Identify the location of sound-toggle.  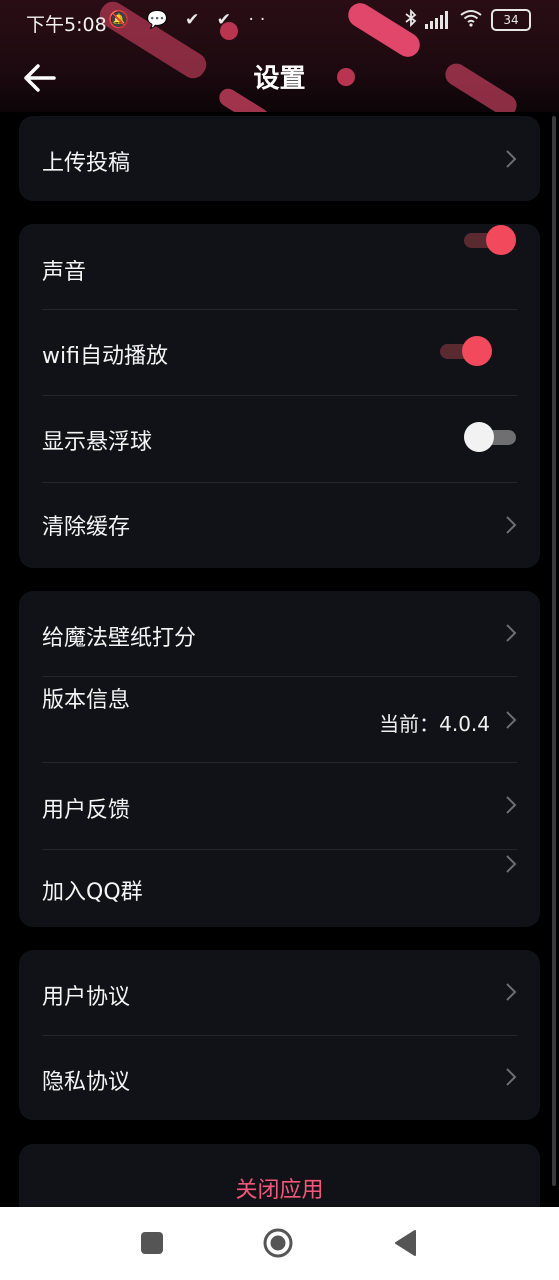
(490, 240).